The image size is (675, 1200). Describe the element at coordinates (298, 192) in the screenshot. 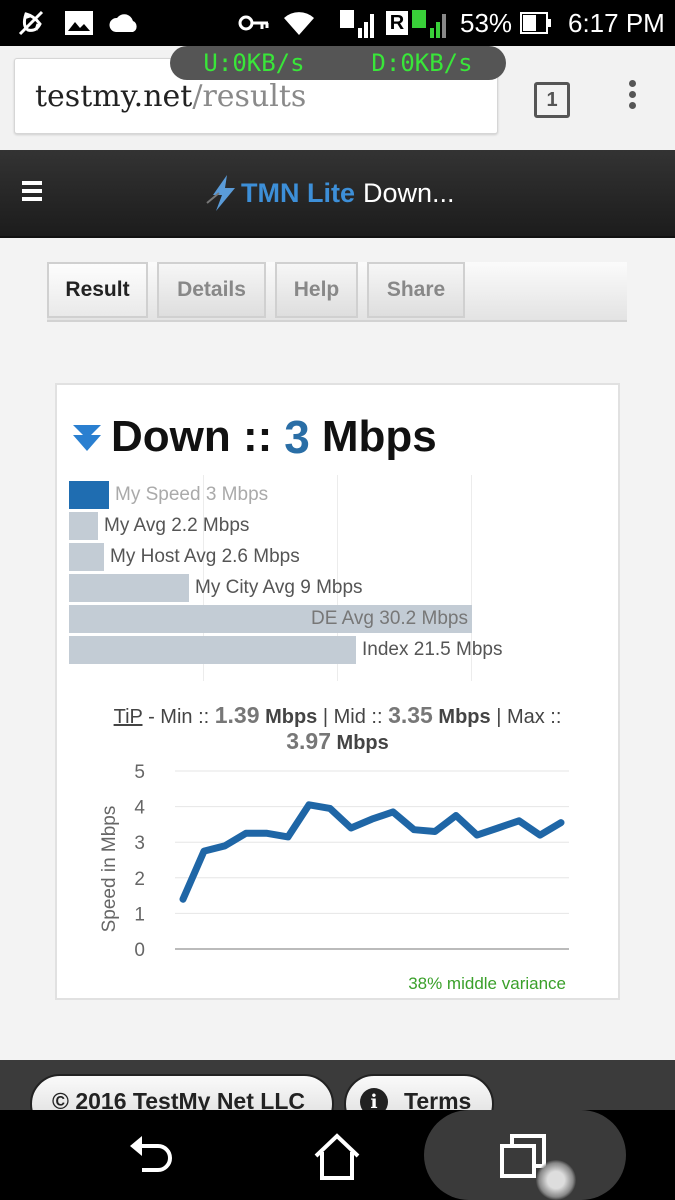

I see `brand-name: TMN Lite` at that location.